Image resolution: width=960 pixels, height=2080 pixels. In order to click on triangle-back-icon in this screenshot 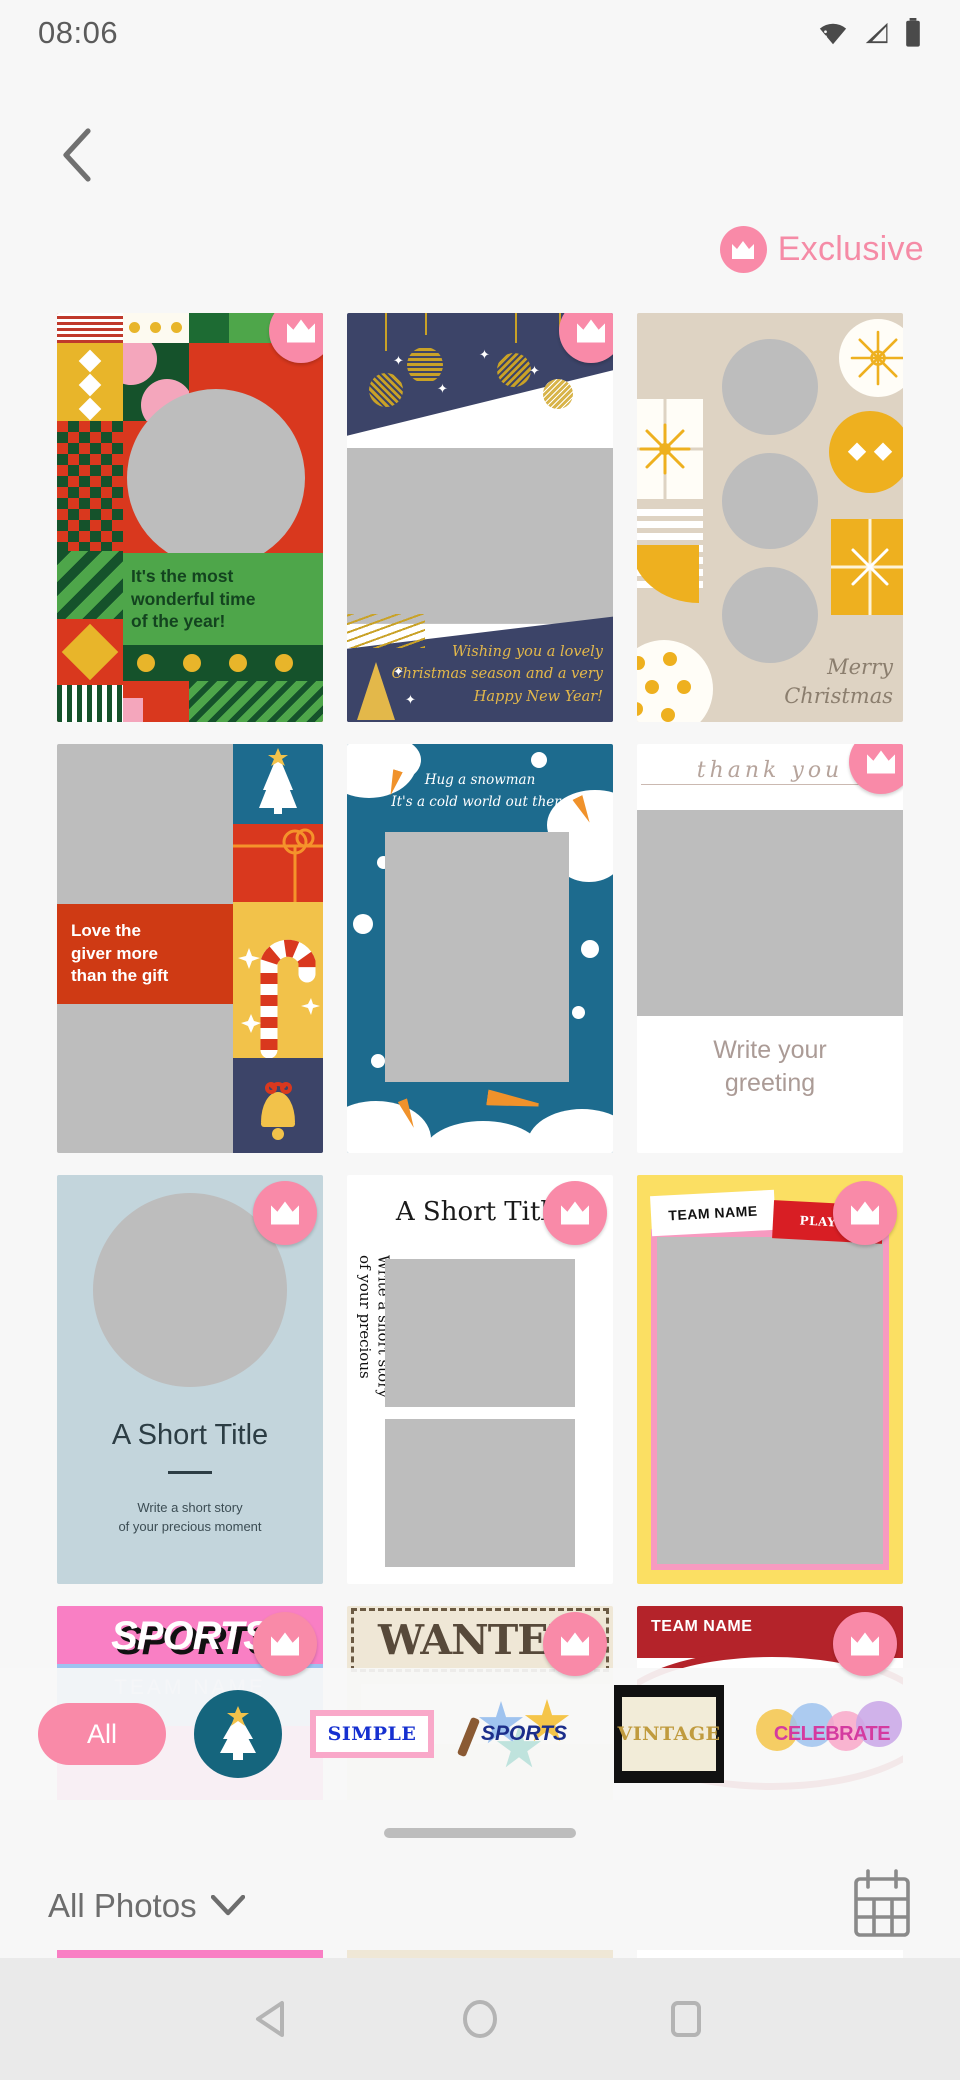, I will do `click(274, 2019)`.